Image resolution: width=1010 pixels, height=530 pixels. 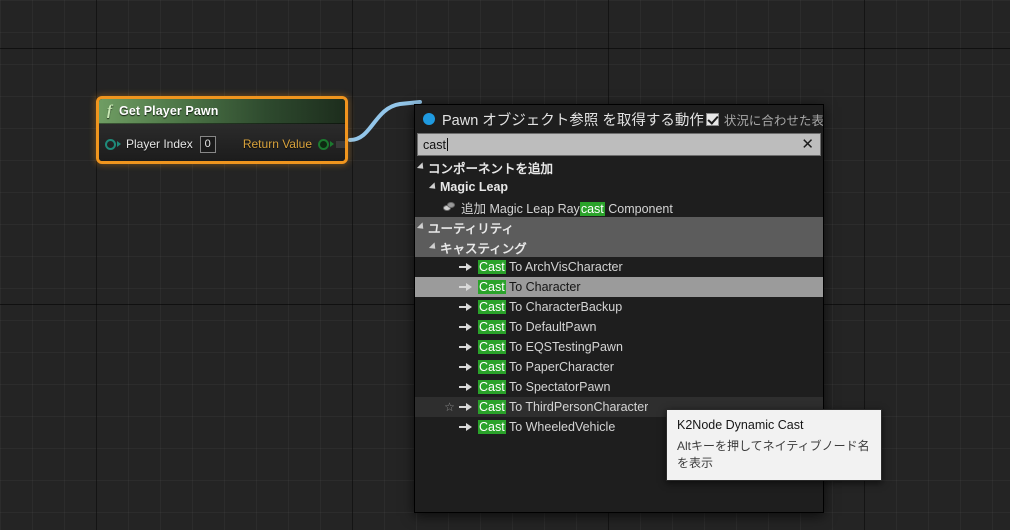 I want to click on row-label-suffix: To WheeledVehicle, so click(x=560, y=427).